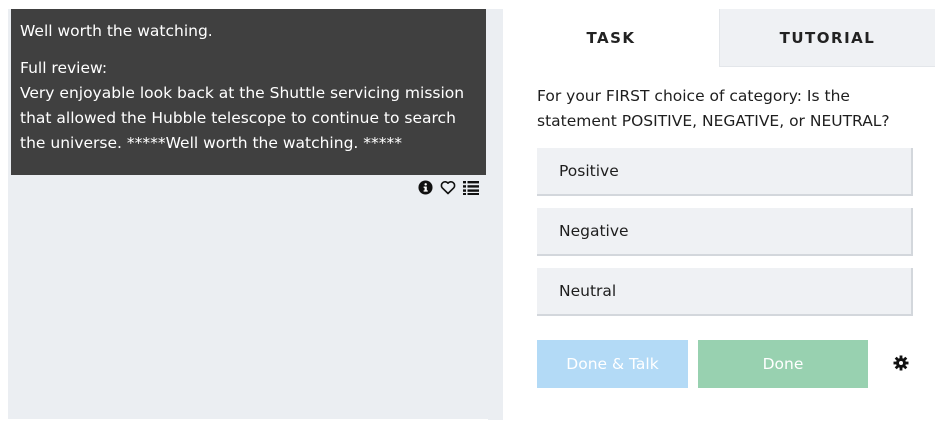 This screenshot has width=935, height=423. Describe the element at coordinates (116, 31) in the screenshot. I see `subject-title: Well worth the watching.` at that location.